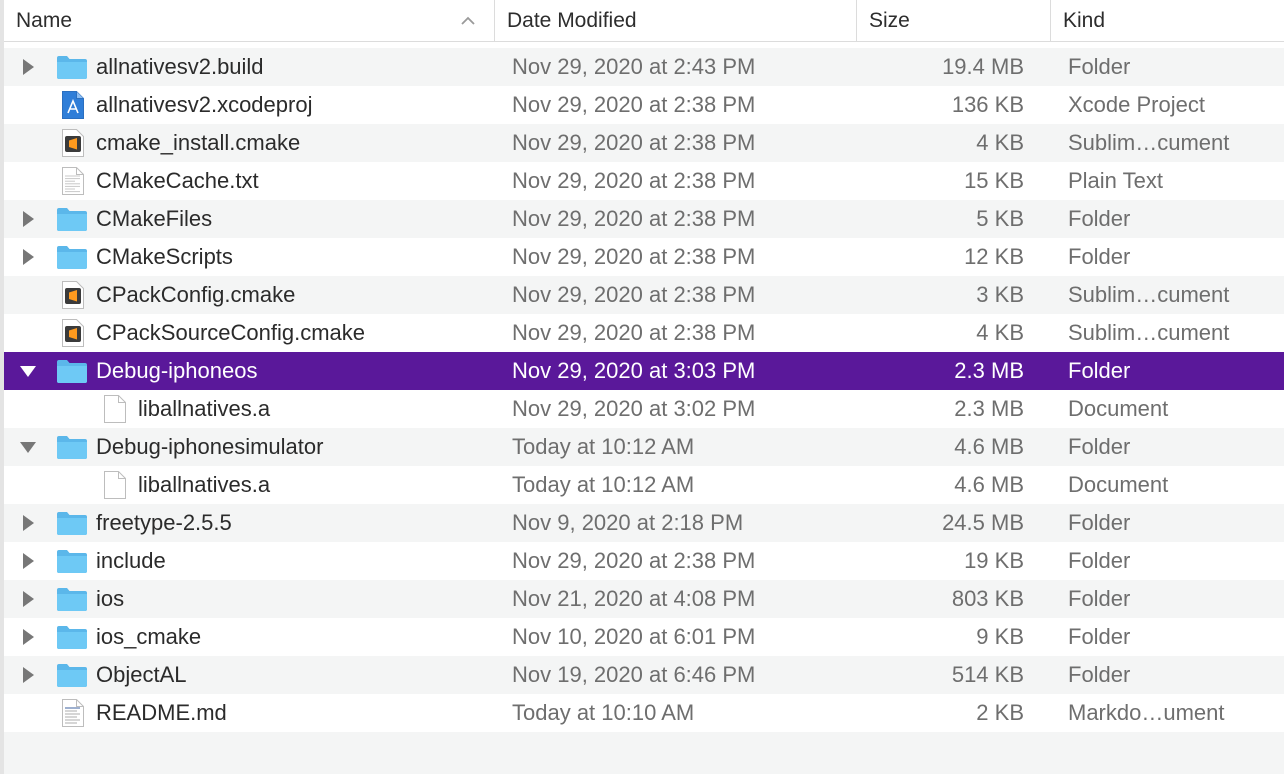  Describe the element at coordinates (198, 142) in the screenshot. I see `file-name: cmake_install.cmake` at that location.